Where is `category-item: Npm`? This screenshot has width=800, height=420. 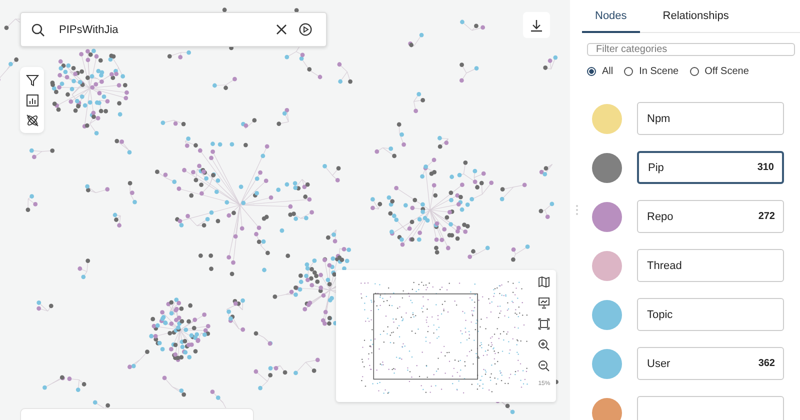
category-item: Npm is located at coordinates (710, 118).